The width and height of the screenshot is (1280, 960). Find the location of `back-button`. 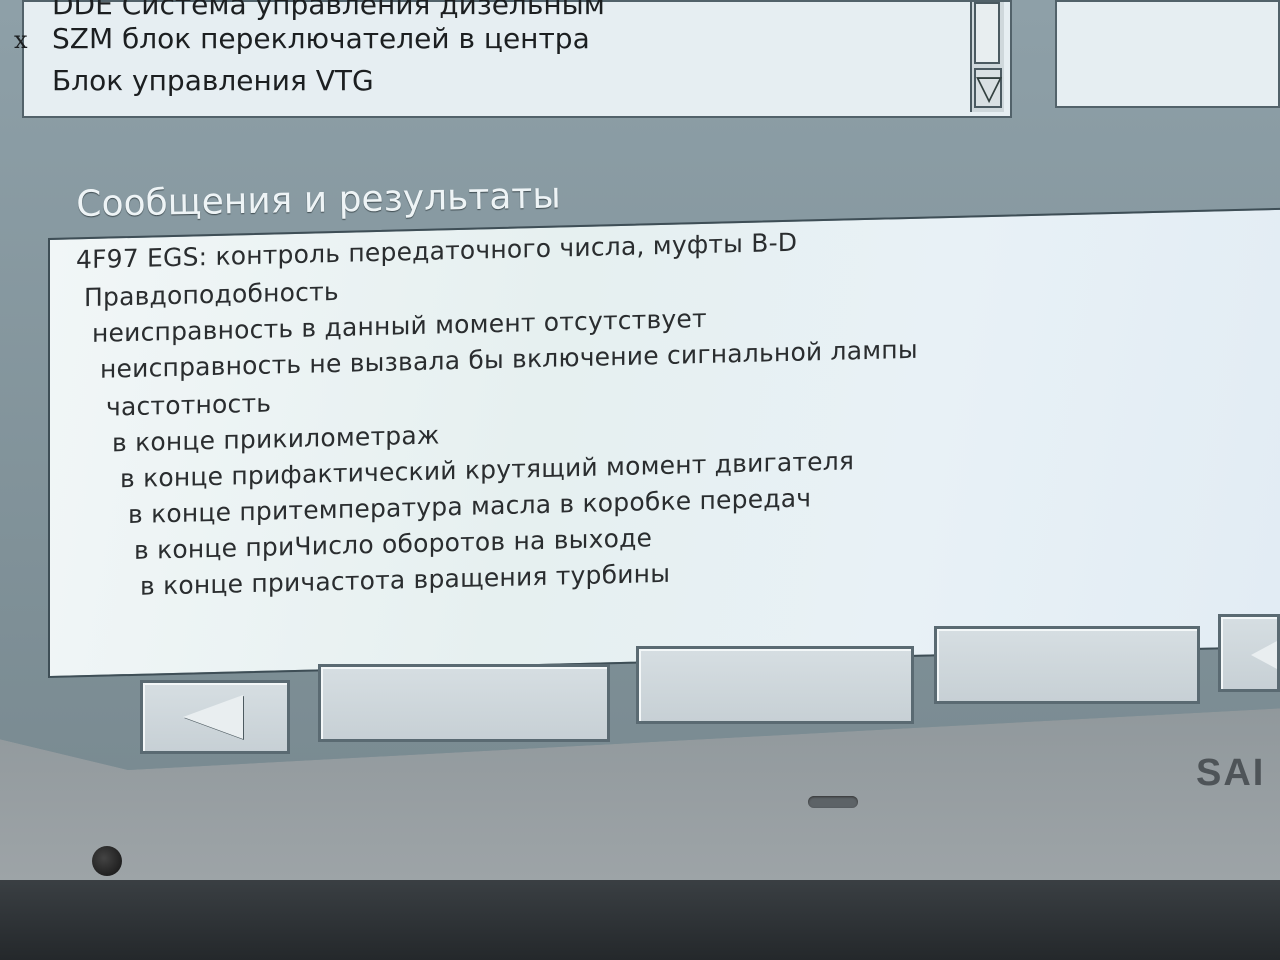

back-button is located at coordinates (215, 717).